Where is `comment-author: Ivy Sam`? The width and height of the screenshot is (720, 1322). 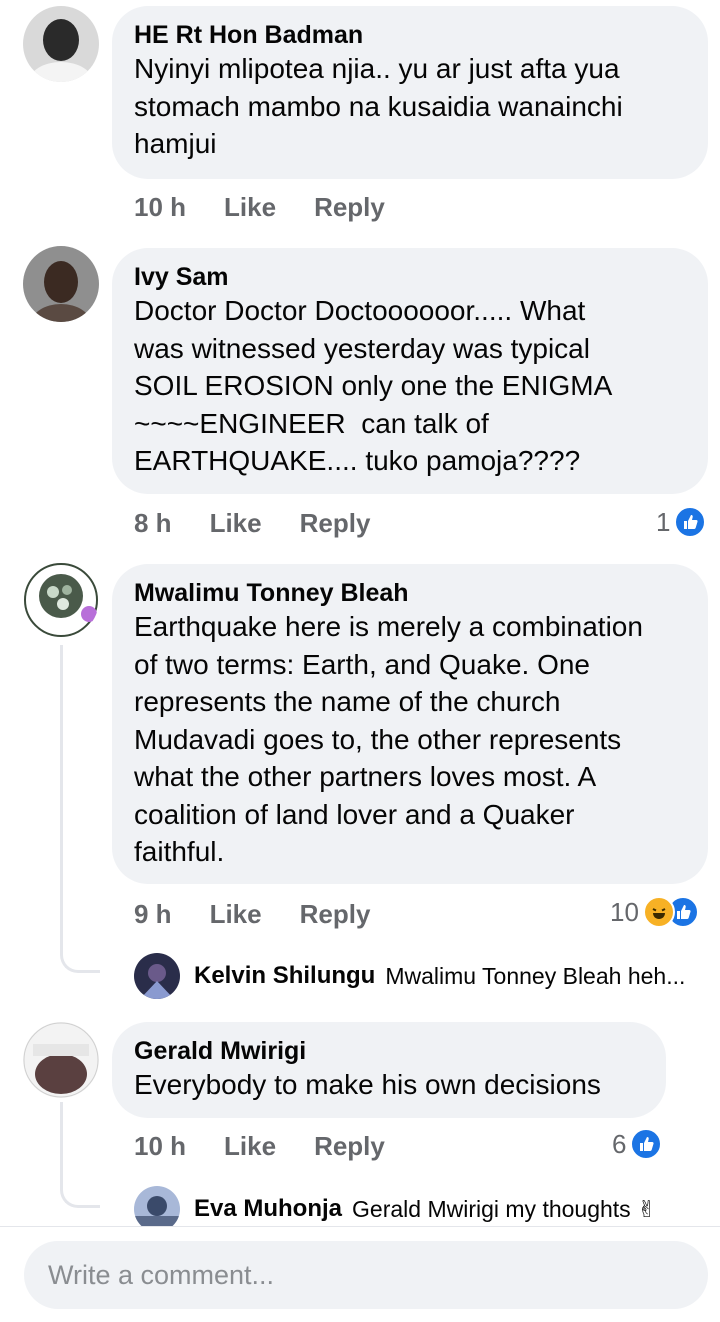
comment-author: Ivy Sam is located at coordinates (409, 277).